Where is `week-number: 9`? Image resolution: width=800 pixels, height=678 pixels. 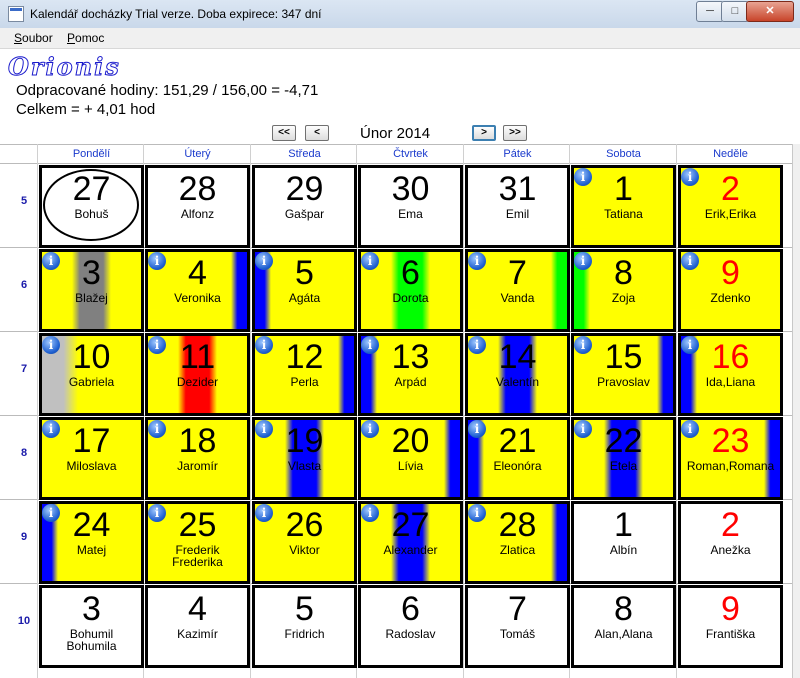 week-number: 9 is located at coordinates (24, 537).